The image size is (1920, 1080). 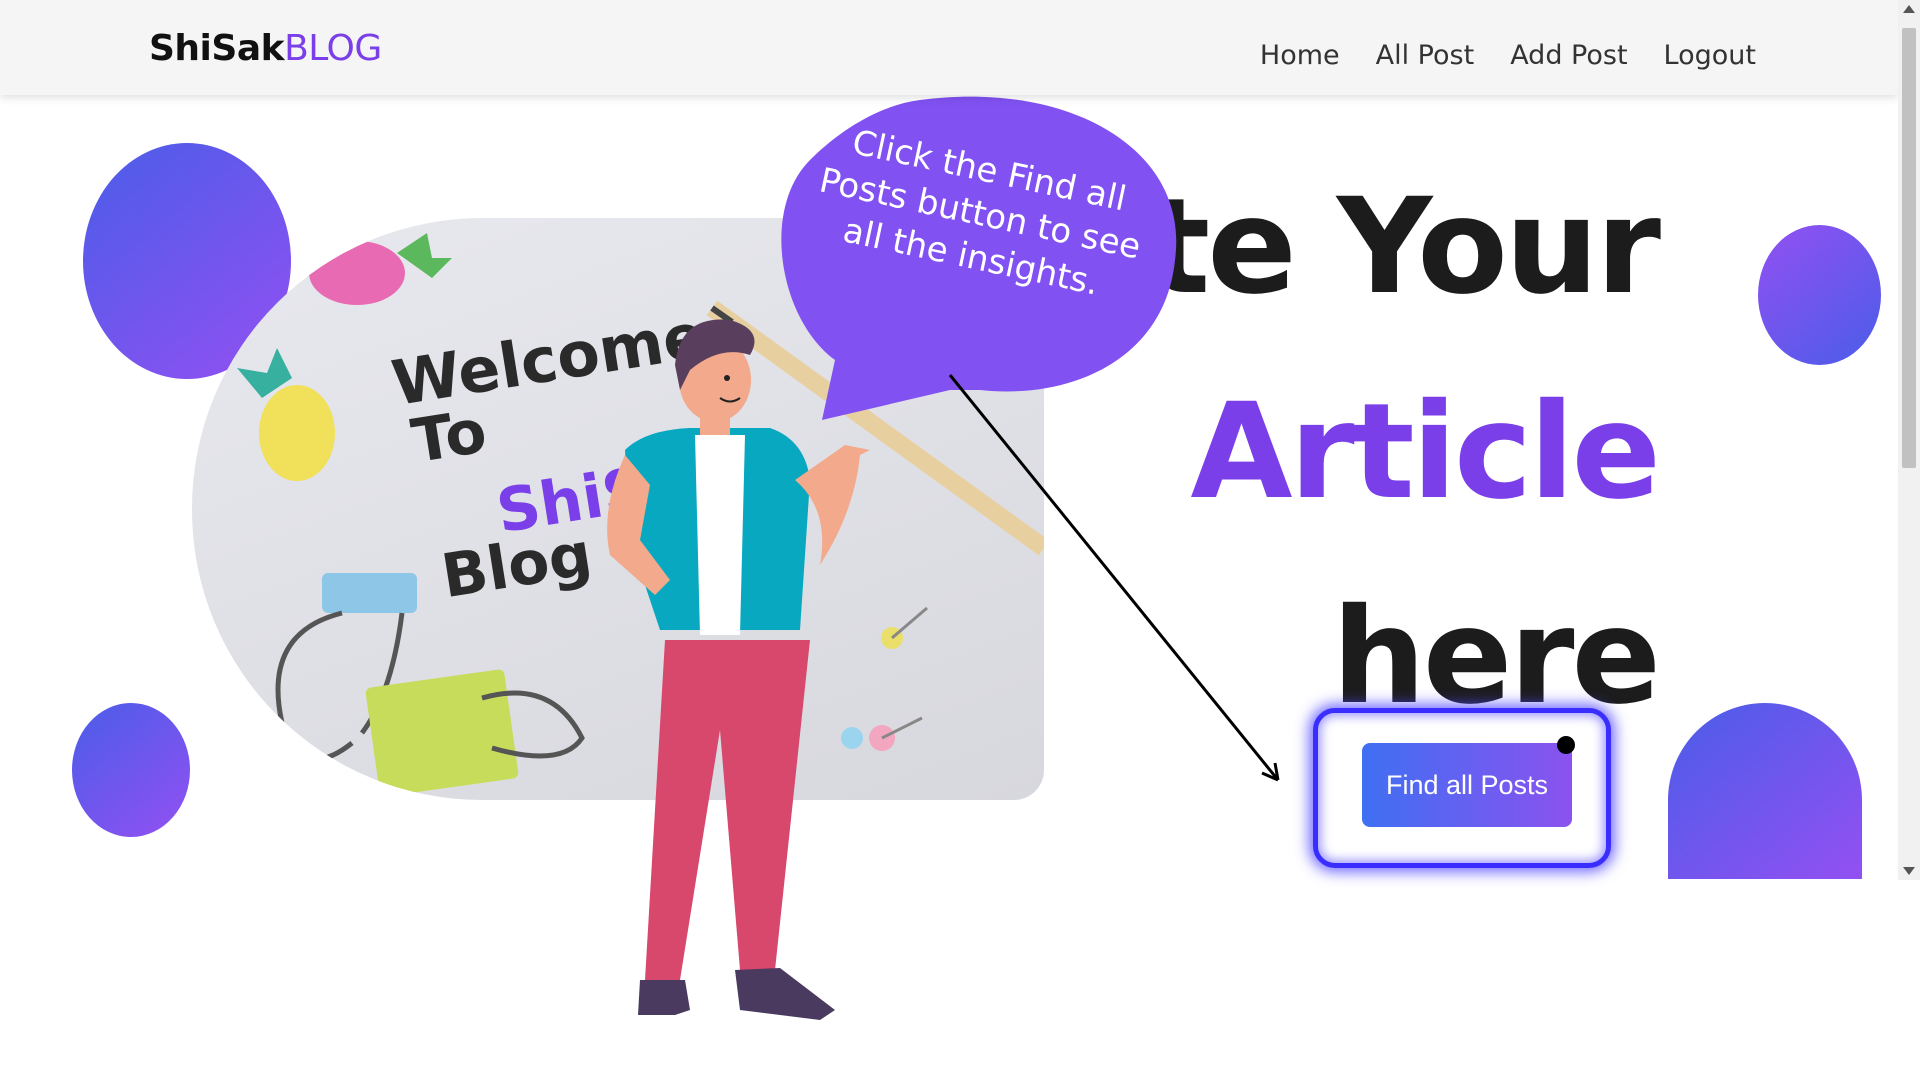 What do you see at coordinates (1710, 55) in the screenshot?
I see `nav-logout-link: Logout` at bounding box center [1710, 55].